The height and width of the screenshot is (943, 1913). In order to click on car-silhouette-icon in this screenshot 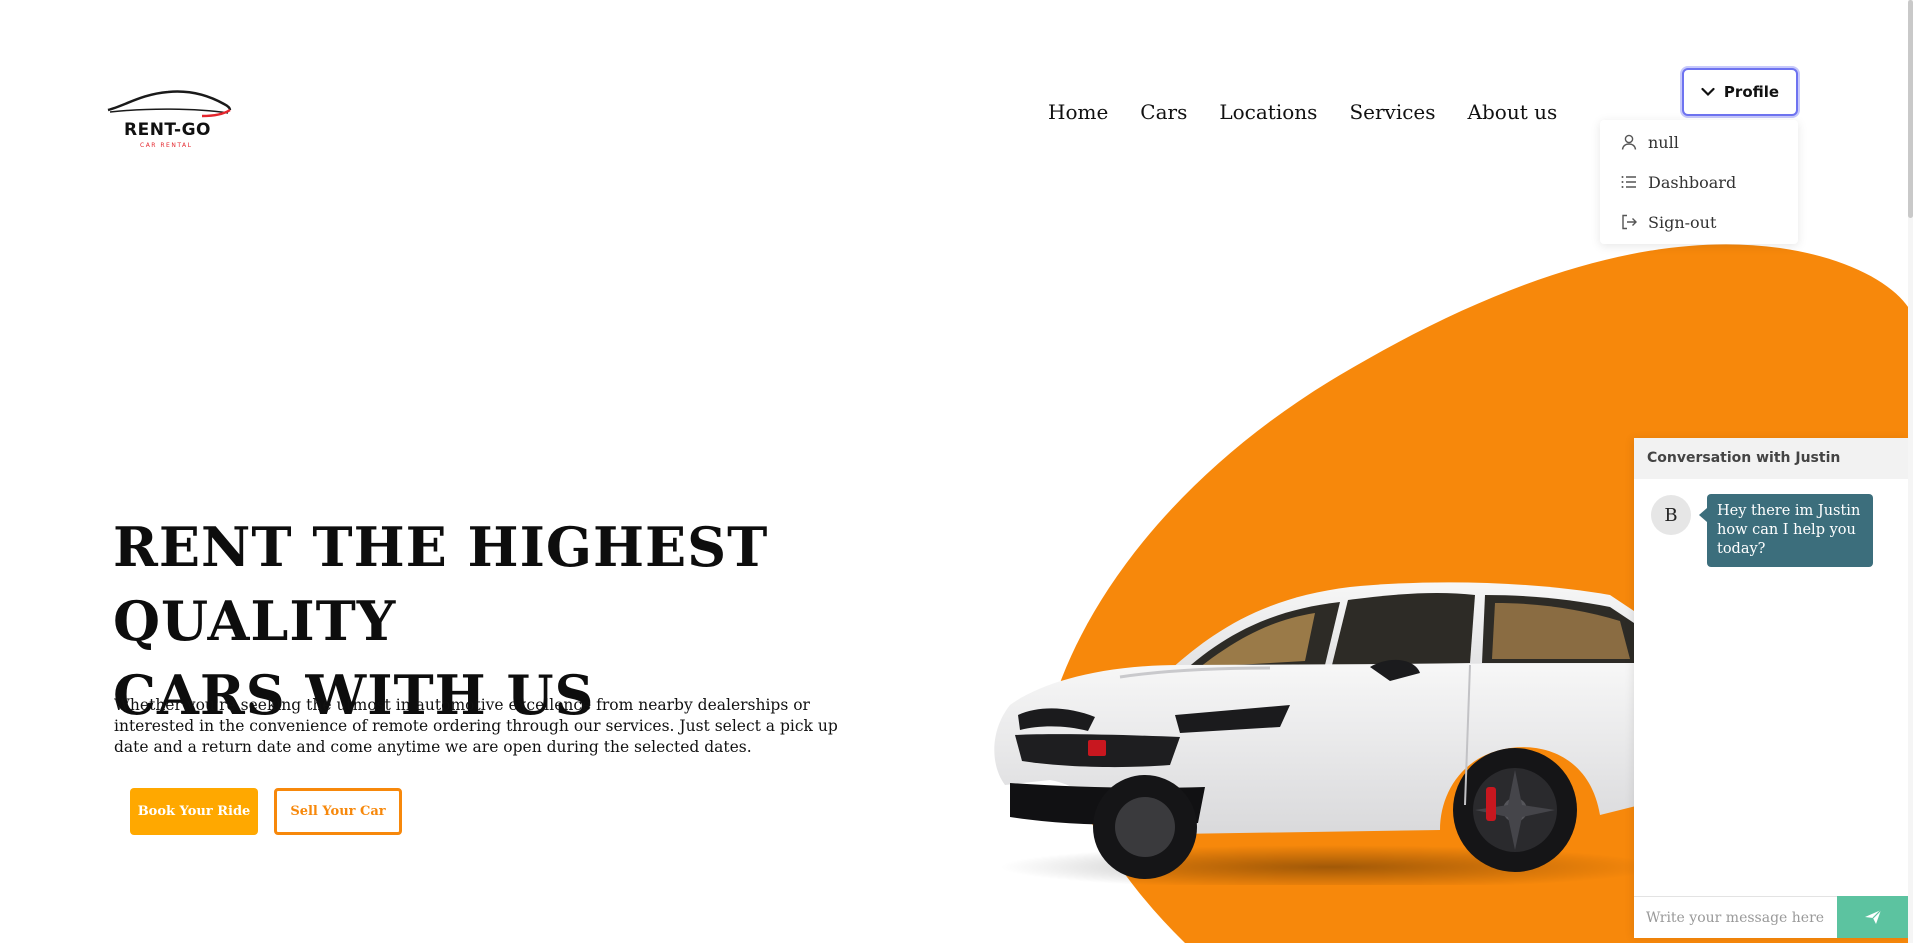, I will do `click(169, 104)`.